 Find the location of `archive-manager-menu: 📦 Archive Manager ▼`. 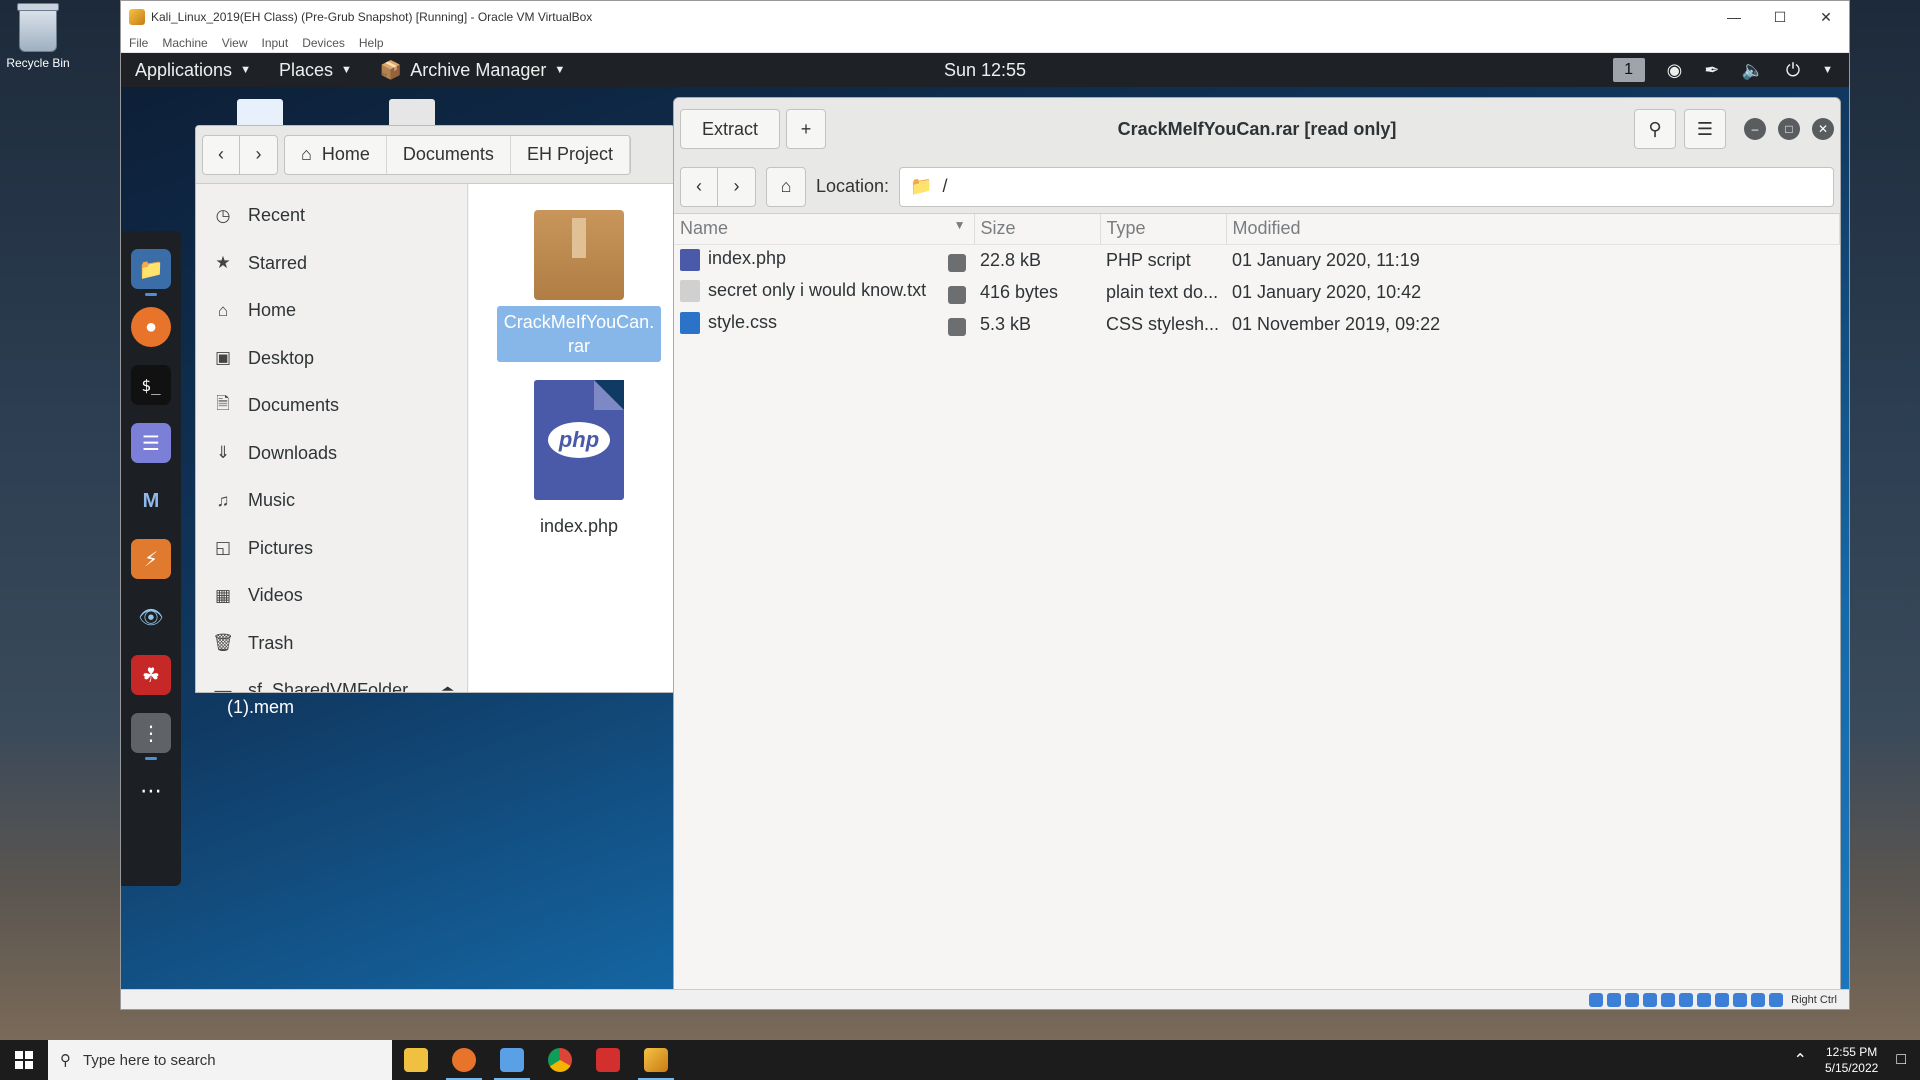

archive-manager-menu: 📦 Archive Manager ▼ is located at coordinates (472, 70).